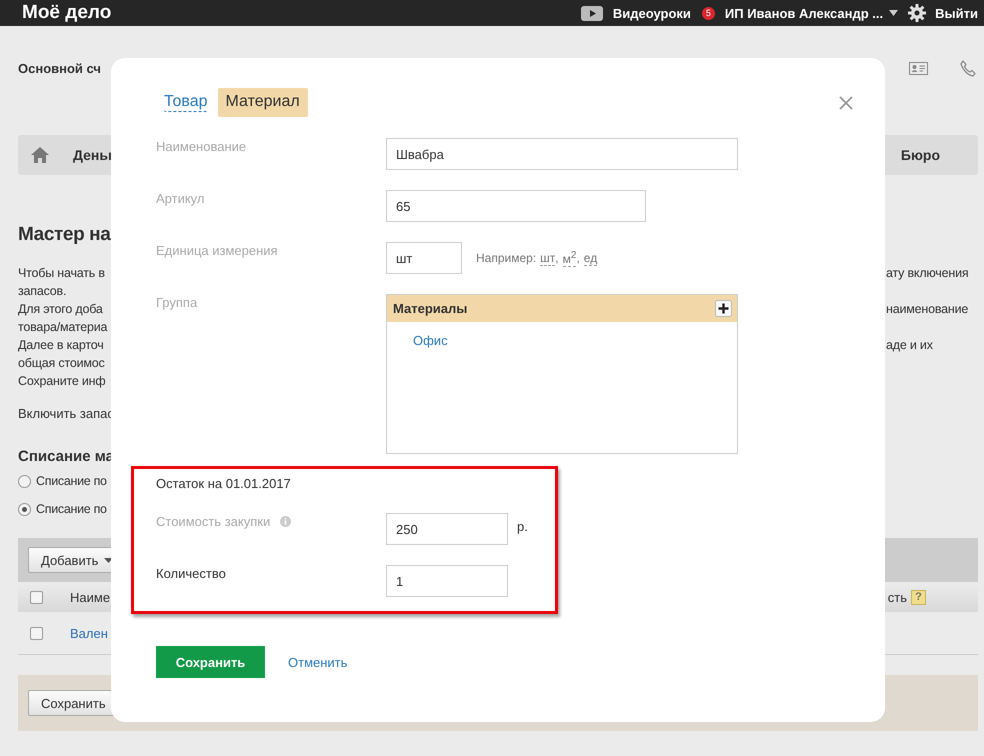 This screenshot has width=984, height=756. What do you see at coordinates (424, 258) in the screenshot?
I see `input-field: шт` at bounding box center [424, 258].